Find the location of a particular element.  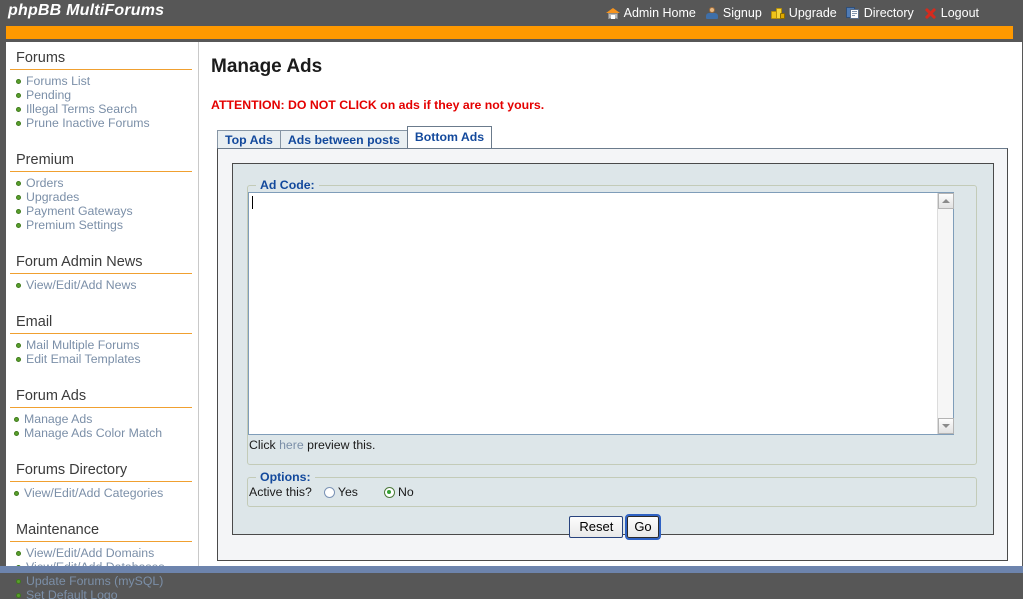

form-actions: Reset Go is located at coordinates (614, 527).